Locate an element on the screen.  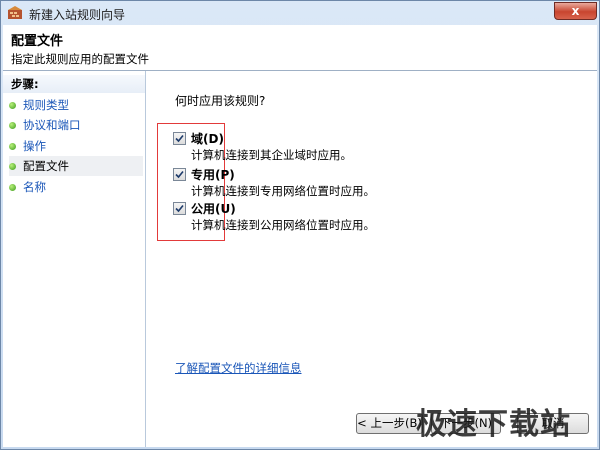
sidebar-item-protocol-ports: 协议和端口 is located at coordinates (76, 125).